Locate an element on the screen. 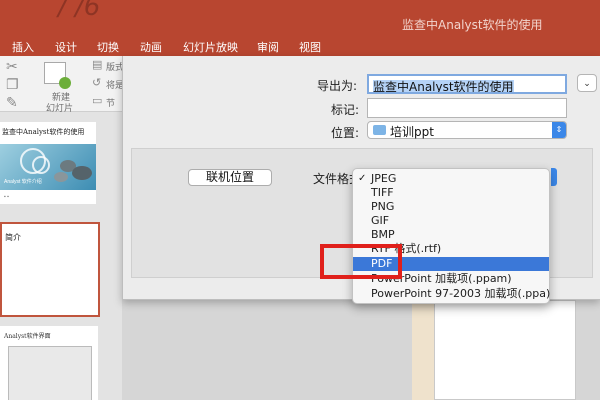 This screenshot has width=600, height=400. format-option-label: PNG is located at coordinates (383, 206).